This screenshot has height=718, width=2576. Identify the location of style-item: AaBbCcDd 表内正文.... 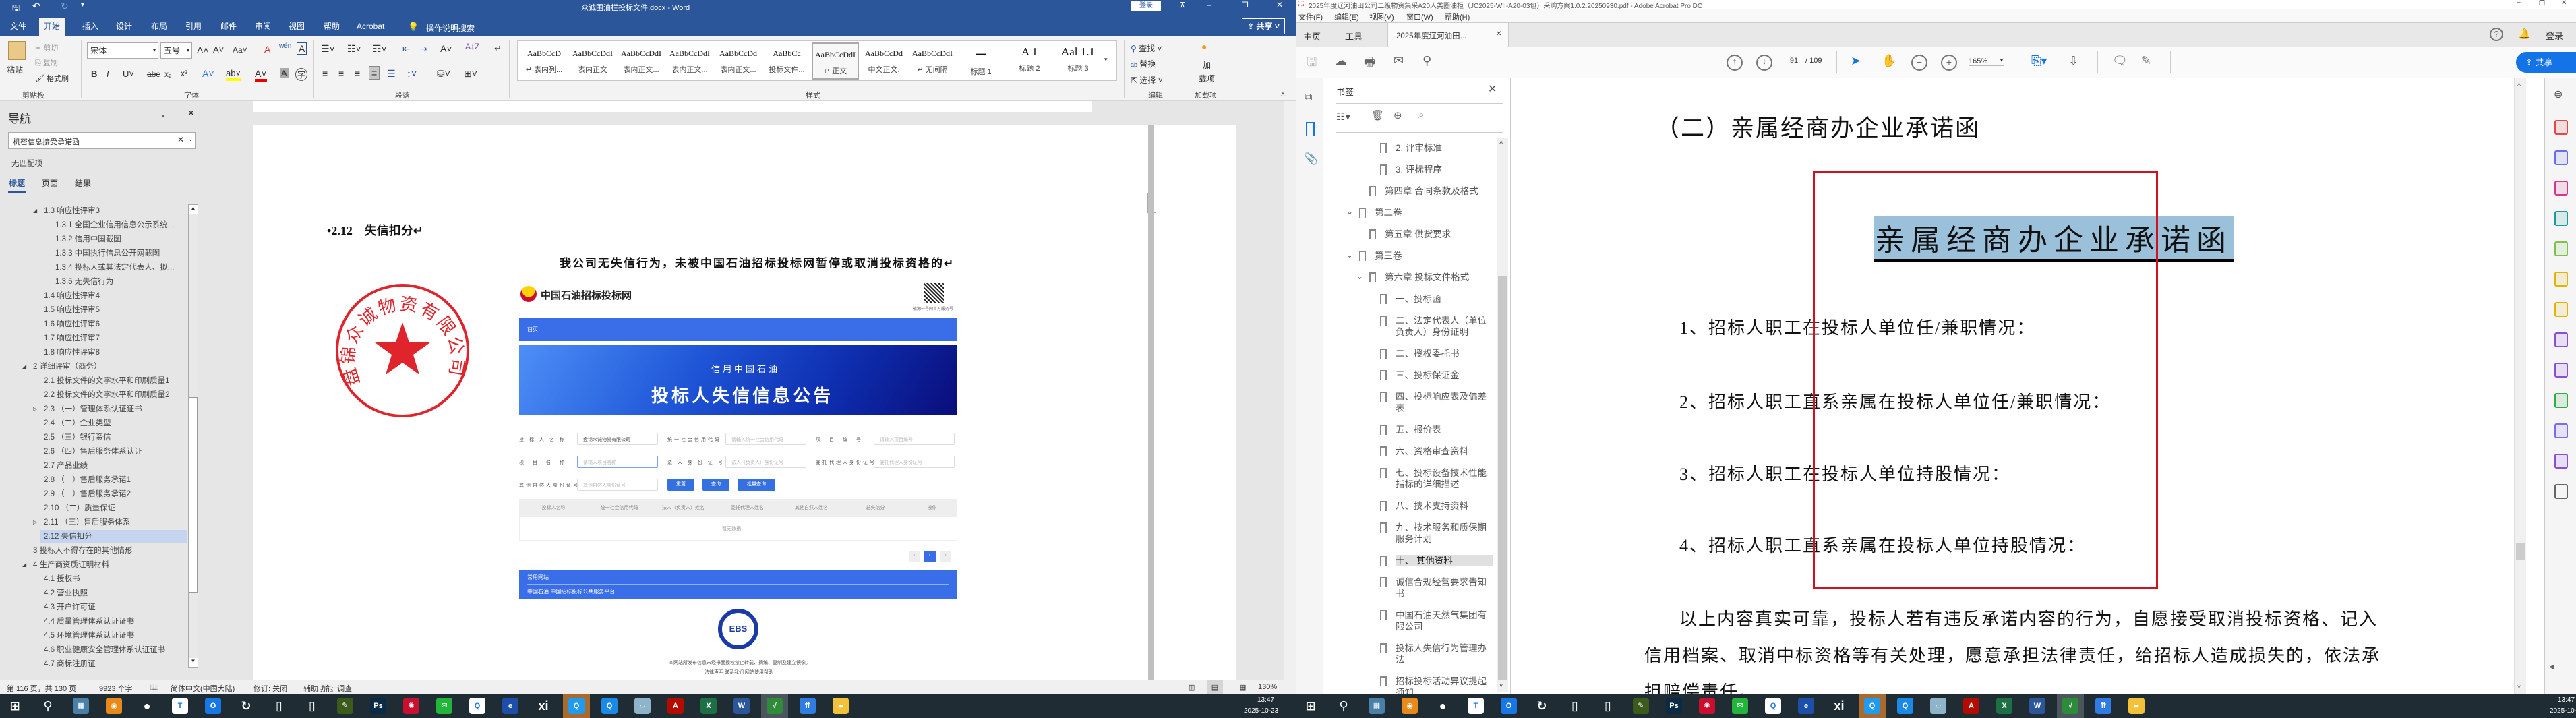
(738, 61).